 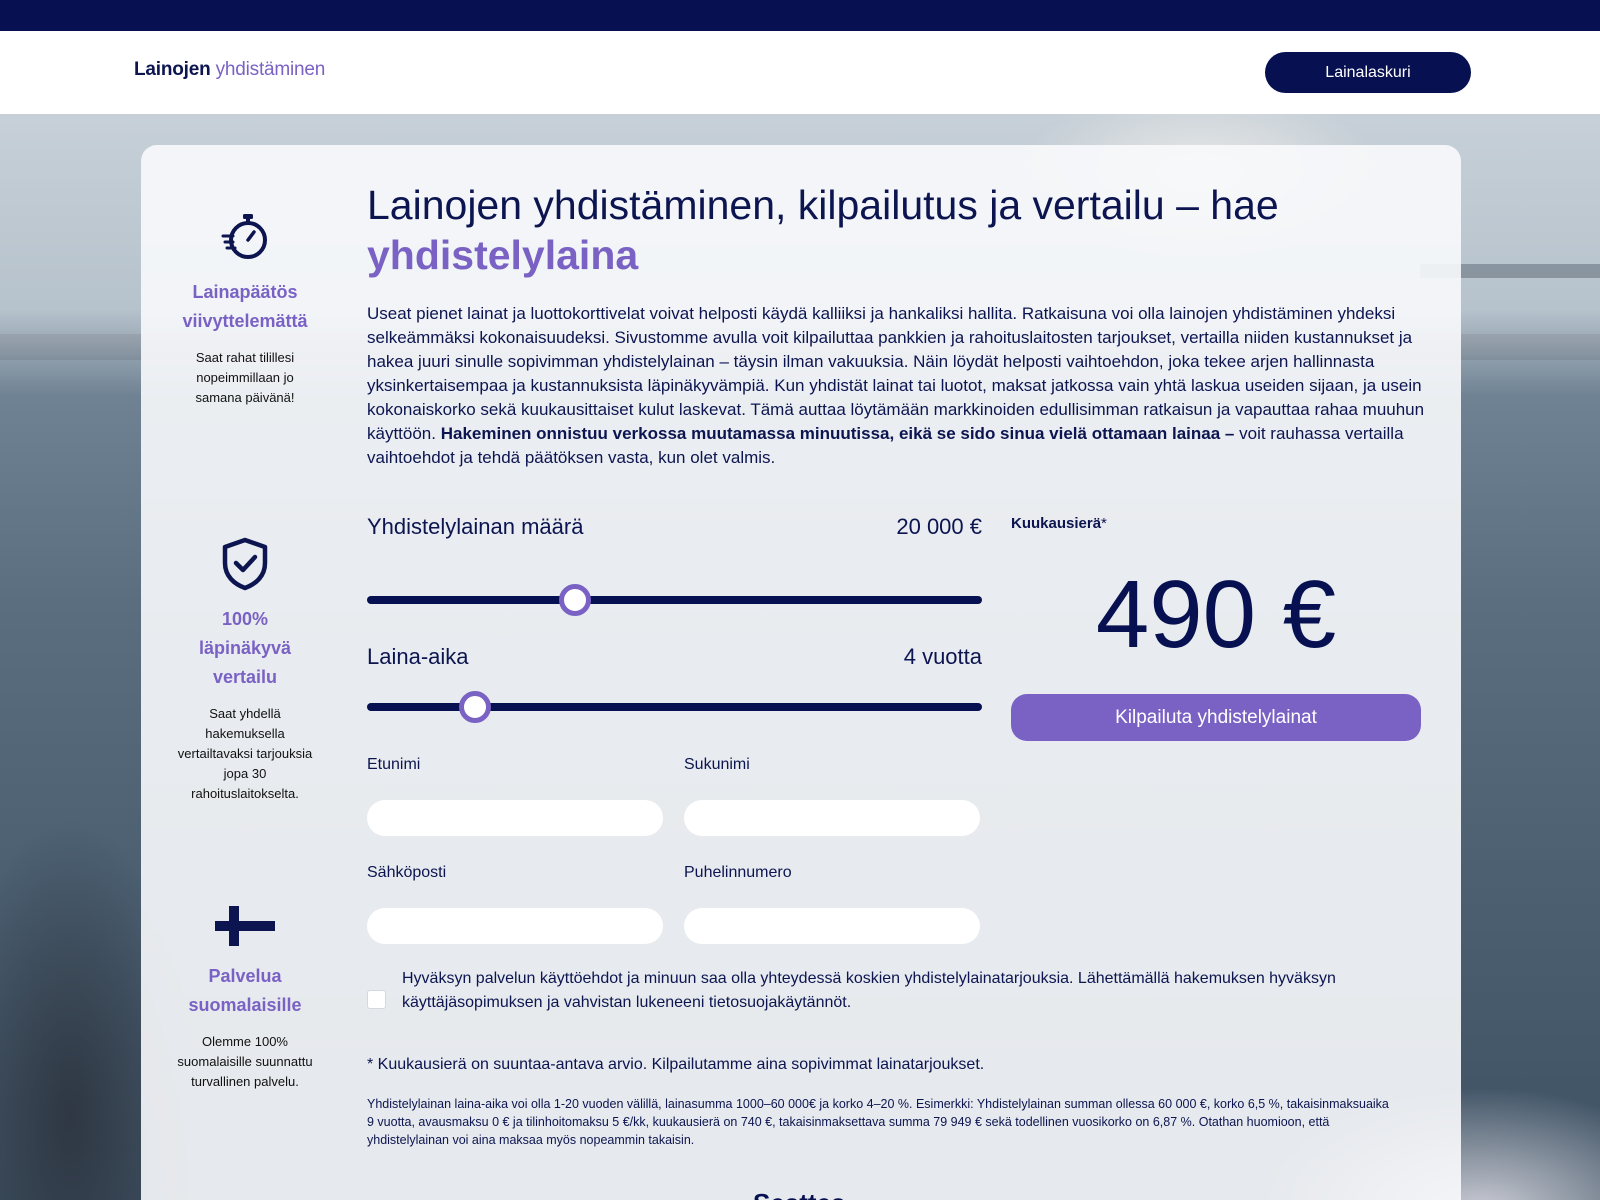 I want to click on email-label: Sähköposti, so click(x=407, y=872).